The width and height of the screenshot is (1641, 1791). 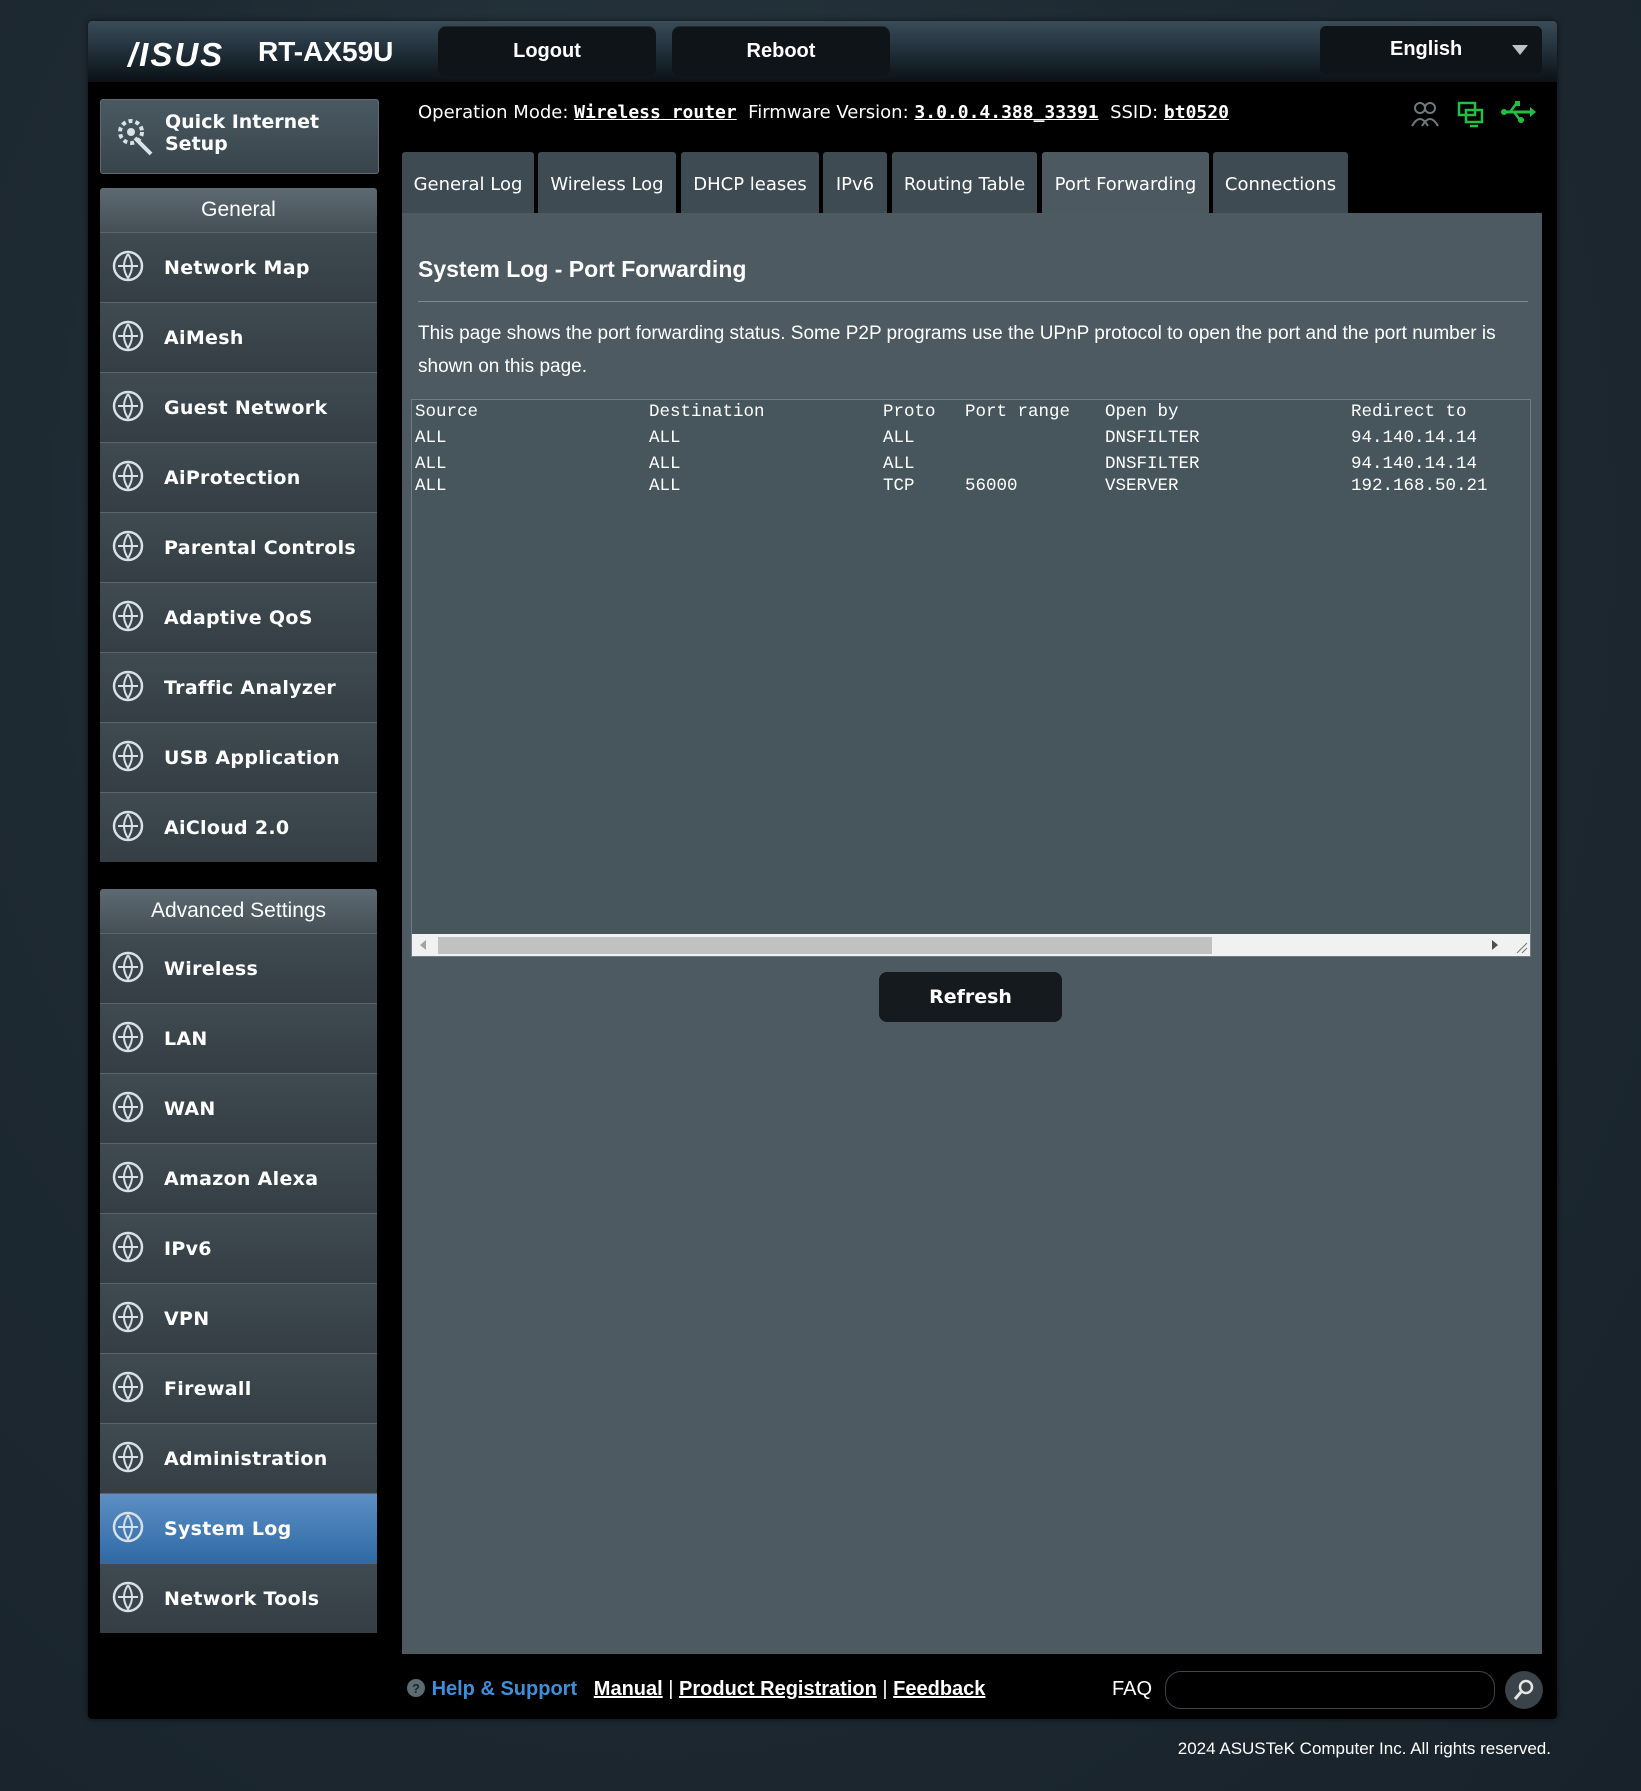 I want to click on guest-network-icon, so click(x=128, y=406).